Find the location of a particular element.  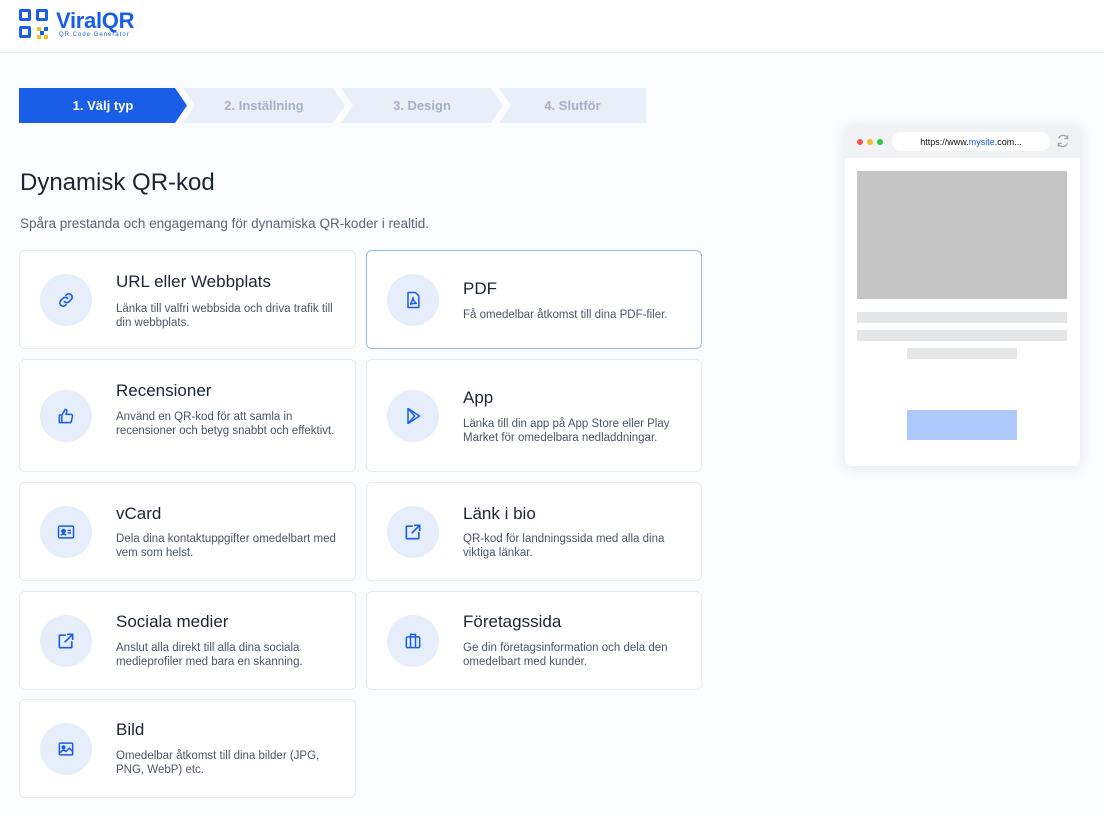

qr-logo-icon is located at coordinates (34, 24).